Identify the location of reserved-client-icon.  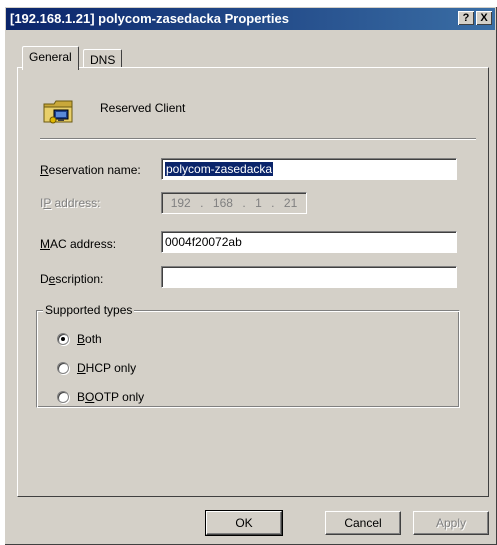
(58, 112).